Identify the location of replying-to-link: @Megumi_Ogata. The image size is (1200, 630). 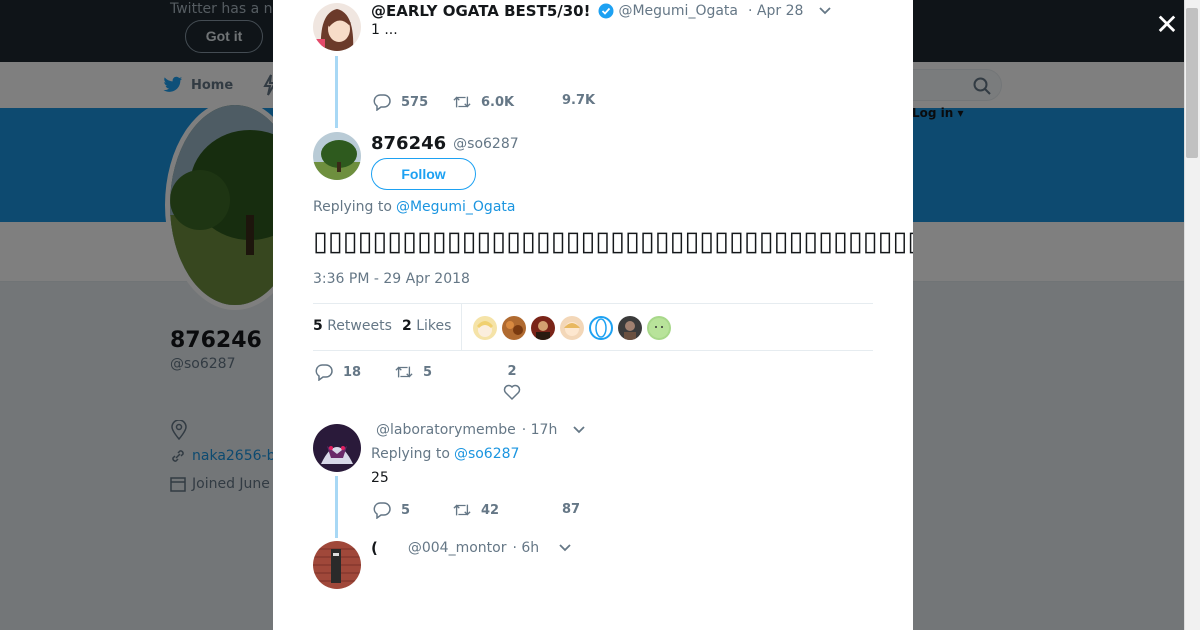
(456, 207).